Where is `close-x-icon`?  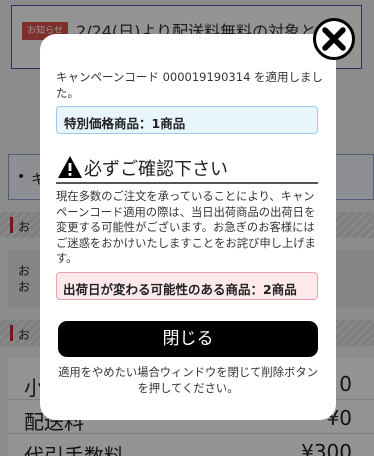 close-x-icon is located at coordinates (334, 39).